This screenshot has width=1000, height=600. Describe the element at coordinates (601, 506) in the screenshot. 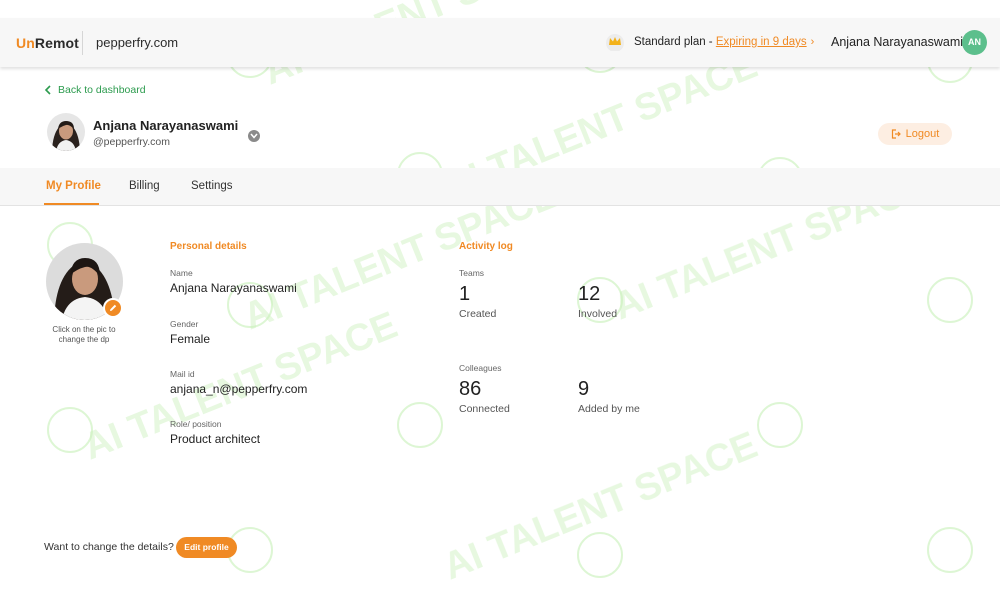

I see `watermark-text: AI TALENT SPACE` at that location.